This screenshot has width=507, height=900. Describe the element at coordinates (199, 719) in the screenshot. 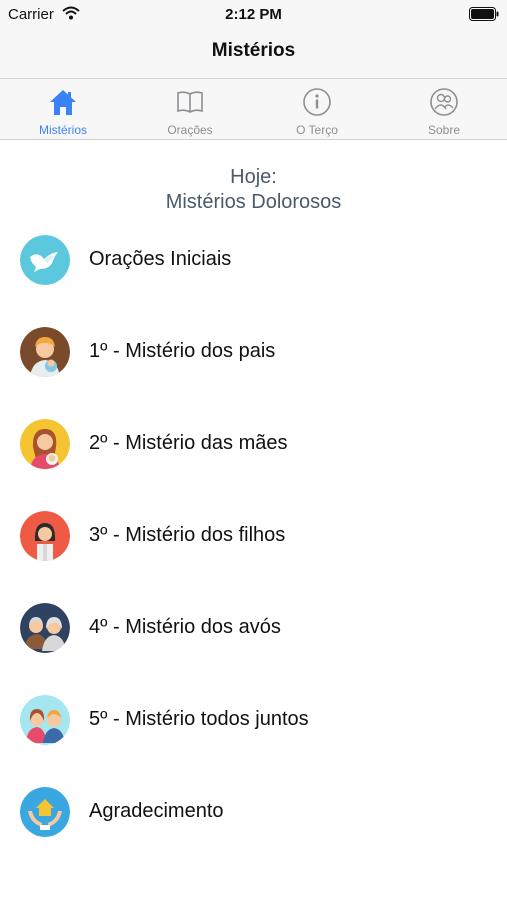

I see `item-label: 5º - Mistério todos juntos` at that location.